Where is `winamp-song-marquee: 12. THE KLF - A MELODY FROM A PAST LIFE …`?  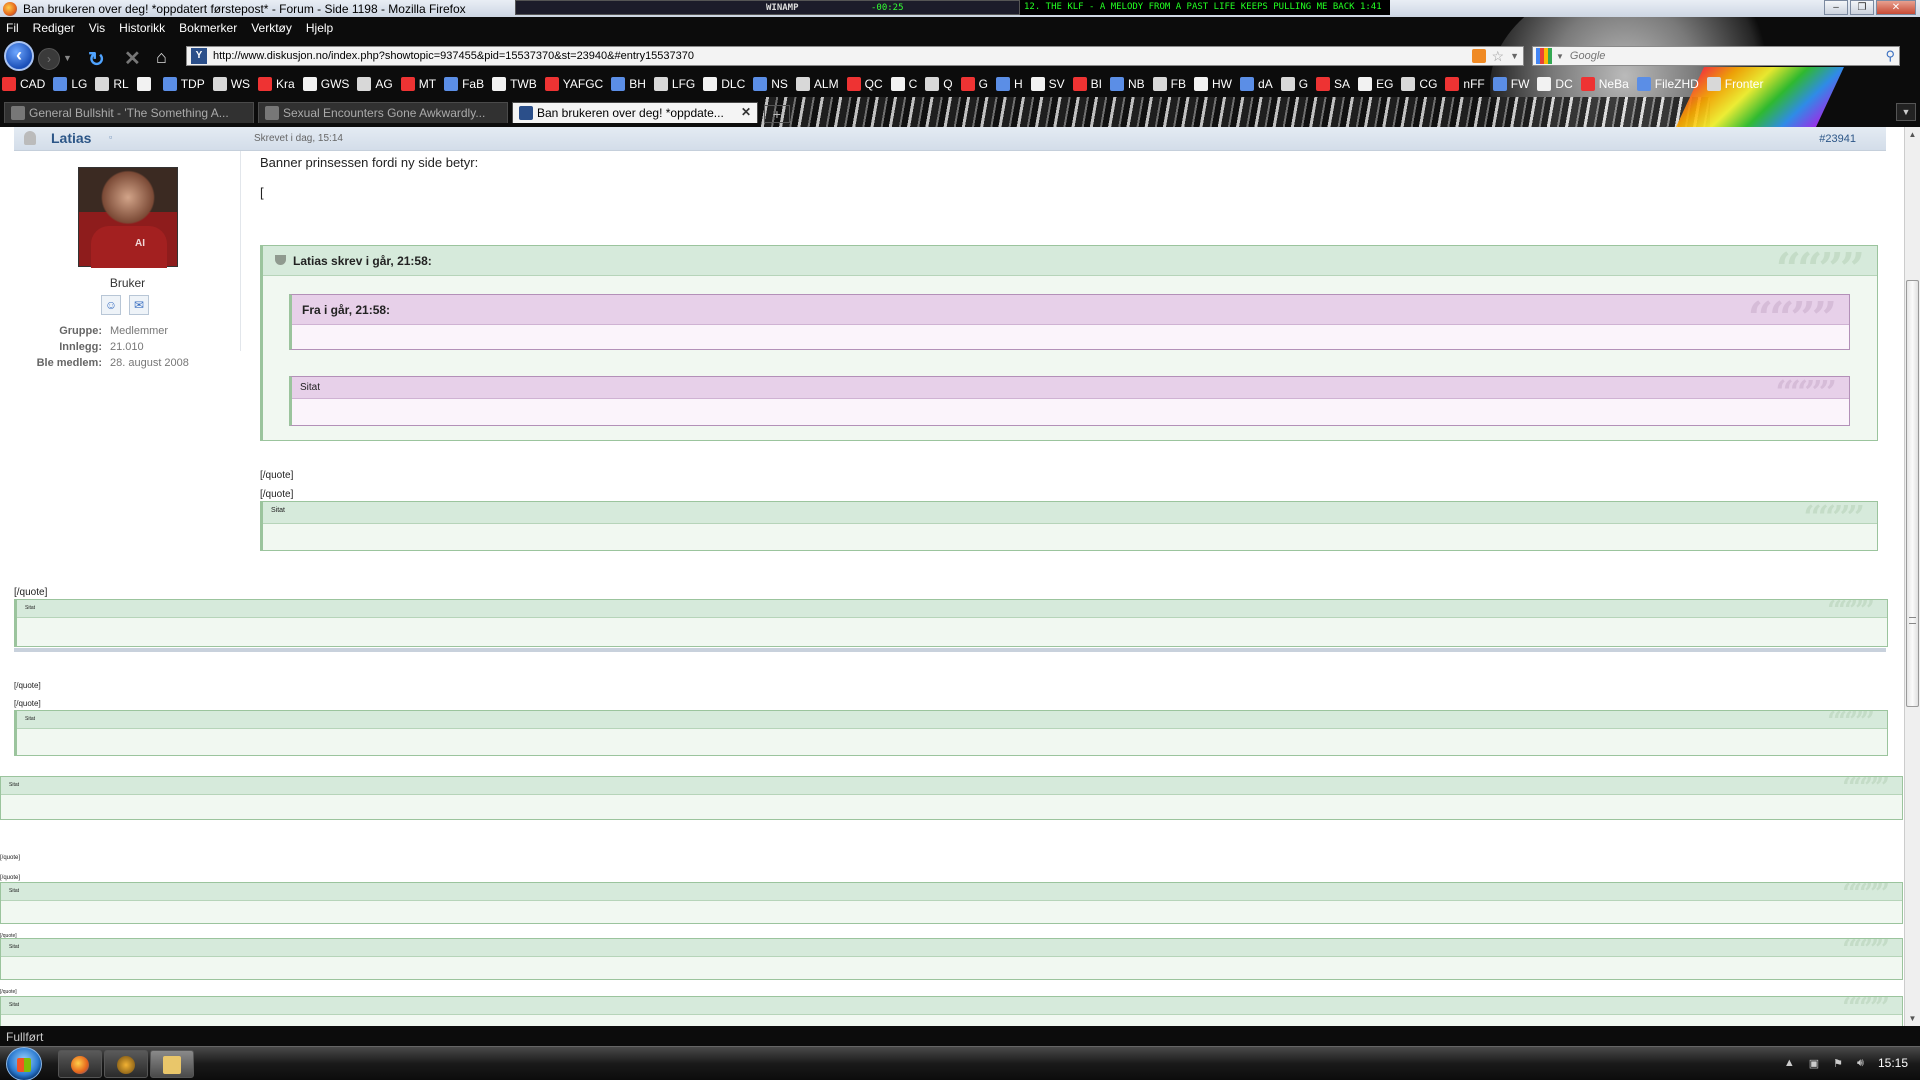
winamp-song-marquee: 12. THE KLF - A MELODY FROM A PAST LIFE … is located at coordinates (1205, 7).